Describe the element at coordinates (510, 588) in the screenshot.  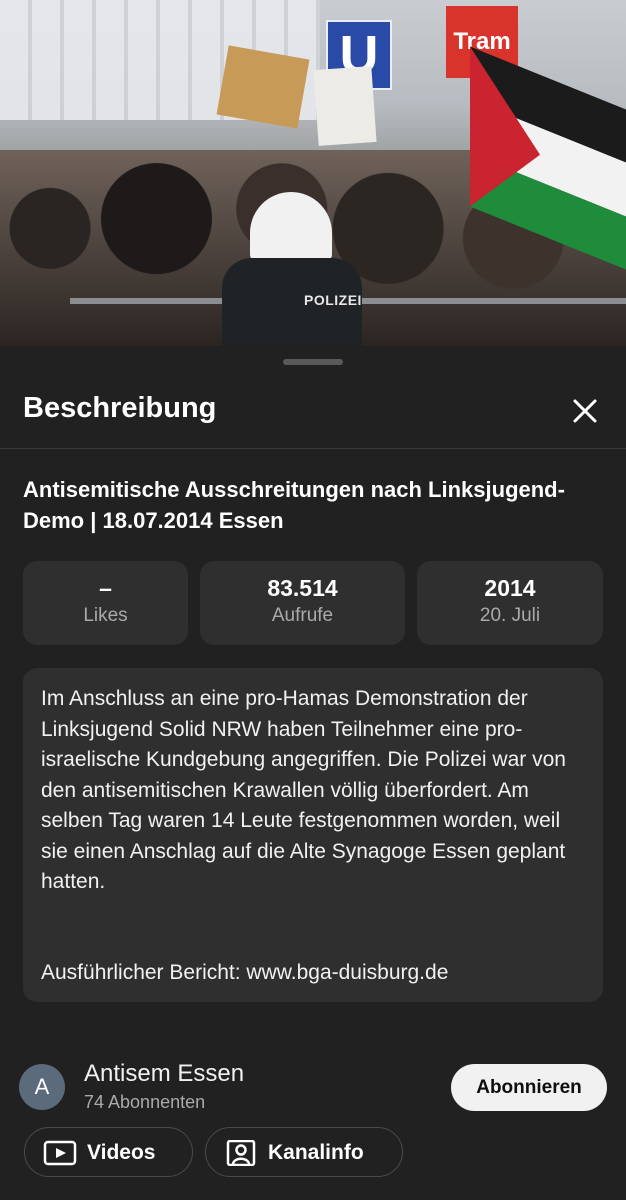
I see `year-value: 2014` at that location.